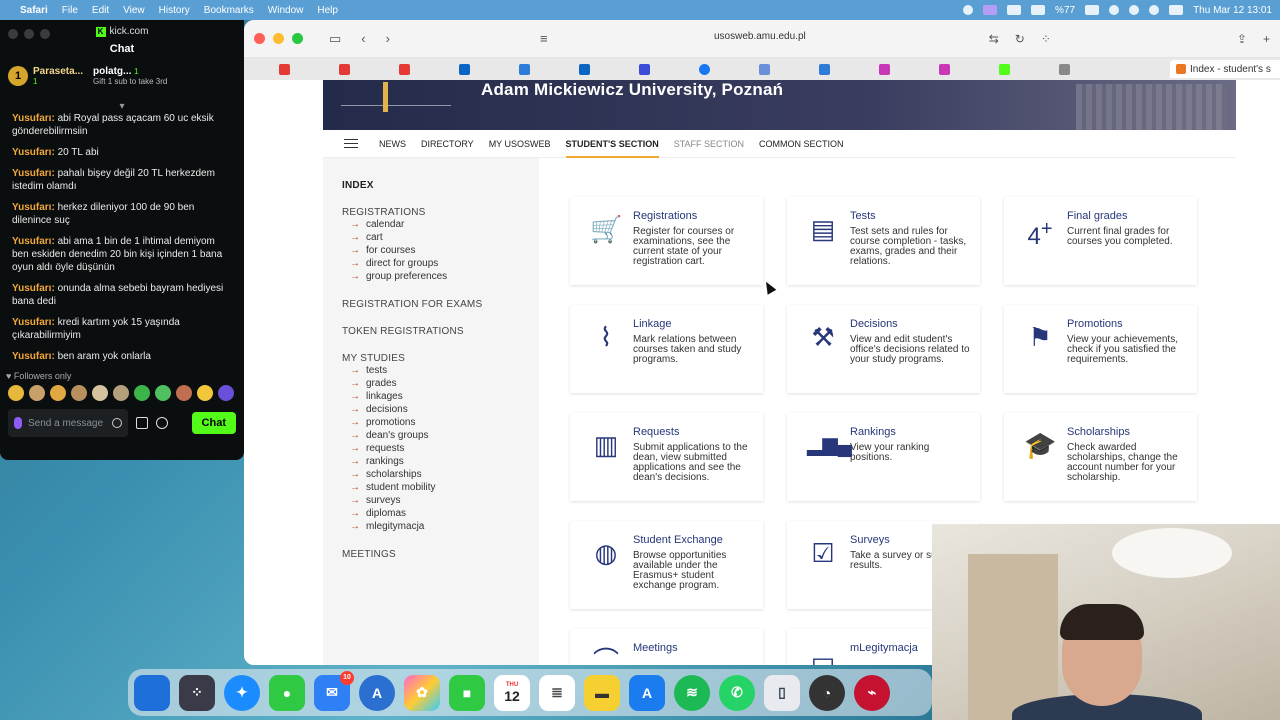 Image resolution: width=1280 pixels, height=720 pixels. What do you see at coordinates (440, 554) in the screenshot?
I see `sidebar-meetings: MEETINGS` at bounding box center [440, 554].